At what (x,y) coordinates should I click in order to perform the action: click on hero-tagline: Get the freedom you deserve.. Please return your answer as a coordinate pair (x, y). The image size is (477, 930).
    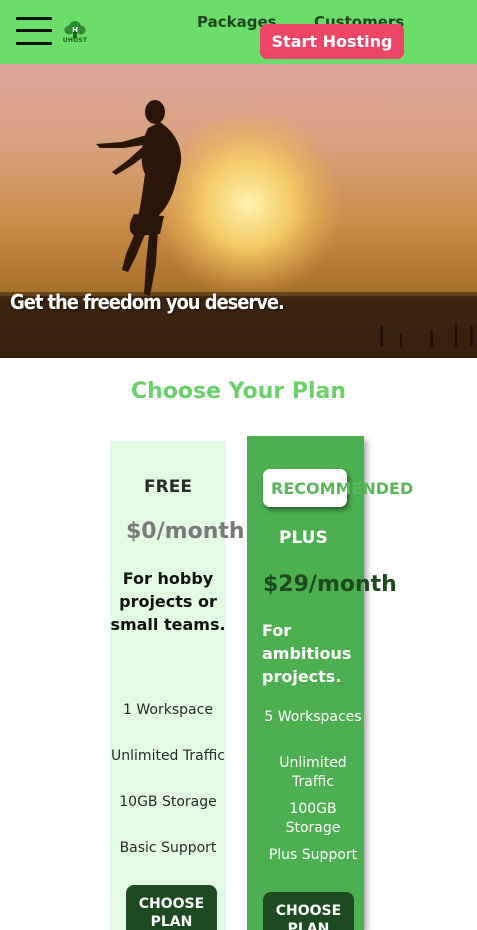
    Looking at the image, I should click on (147, 302).